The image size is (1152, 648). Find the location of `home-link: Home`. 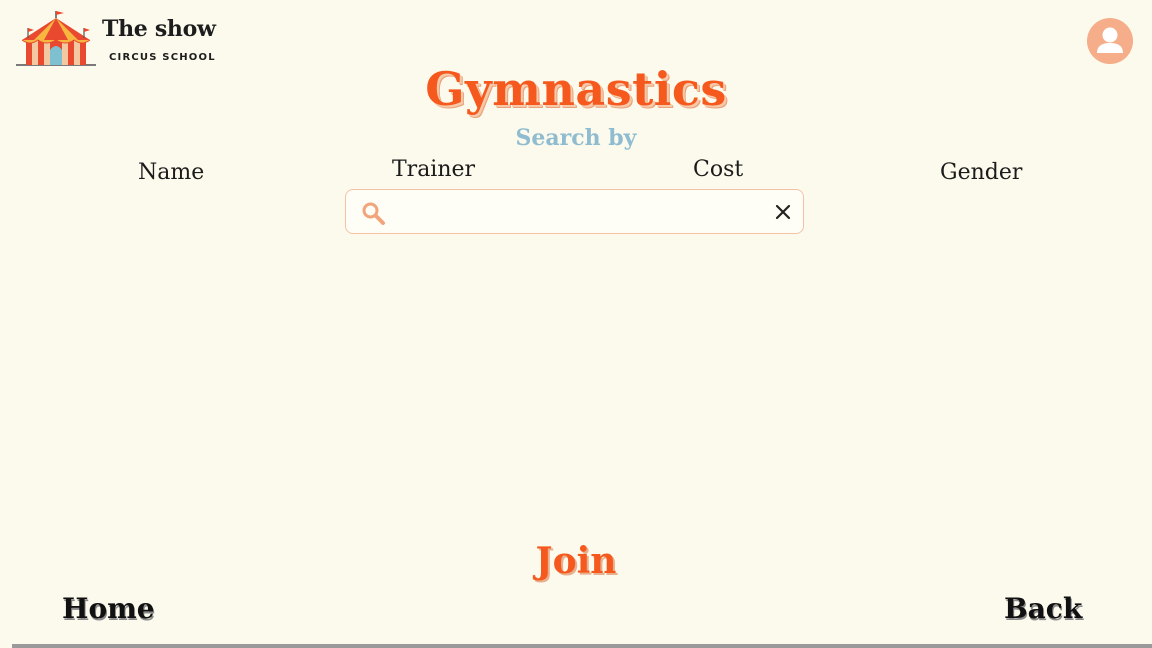

home-link: Home is located at coordinates (108, 608).